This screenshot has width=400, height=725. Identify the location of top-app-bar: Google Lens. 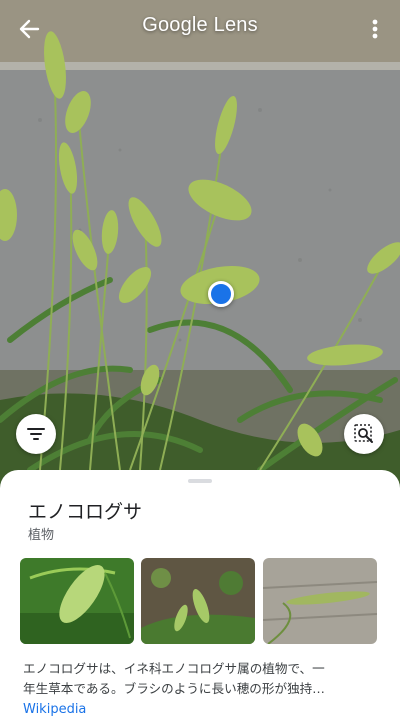
(200, 29).